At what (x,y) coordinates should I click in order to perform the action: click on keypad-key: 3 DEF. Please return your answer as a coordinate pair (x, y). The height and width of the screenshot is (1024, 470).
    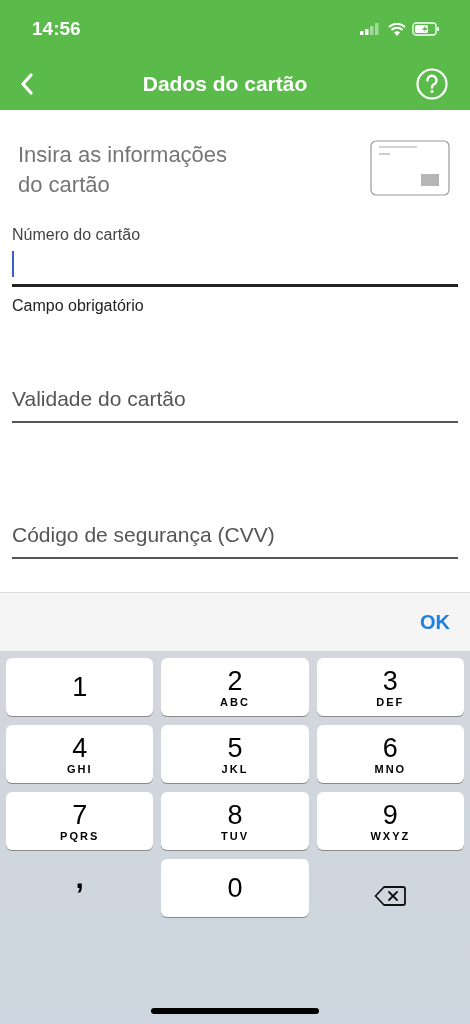
    Looking at the image, I should click on (390, 687).